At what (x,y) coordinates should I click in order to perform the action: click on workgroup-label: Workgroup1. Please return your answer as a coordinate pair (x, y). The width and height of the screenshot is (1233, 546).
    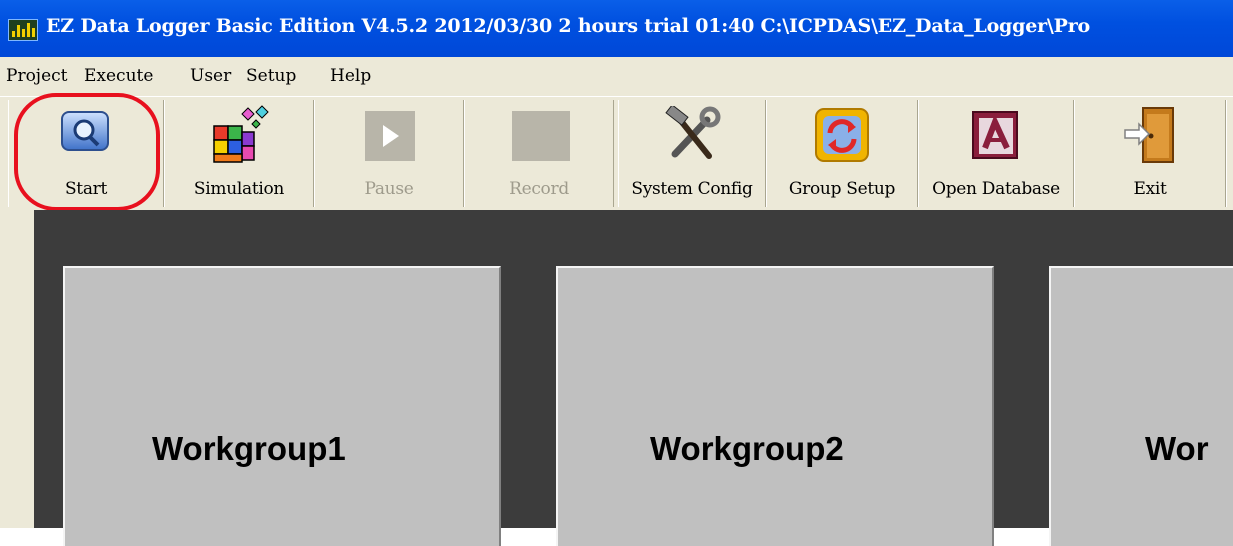
    Looking at the image, I should click on (249, 448).